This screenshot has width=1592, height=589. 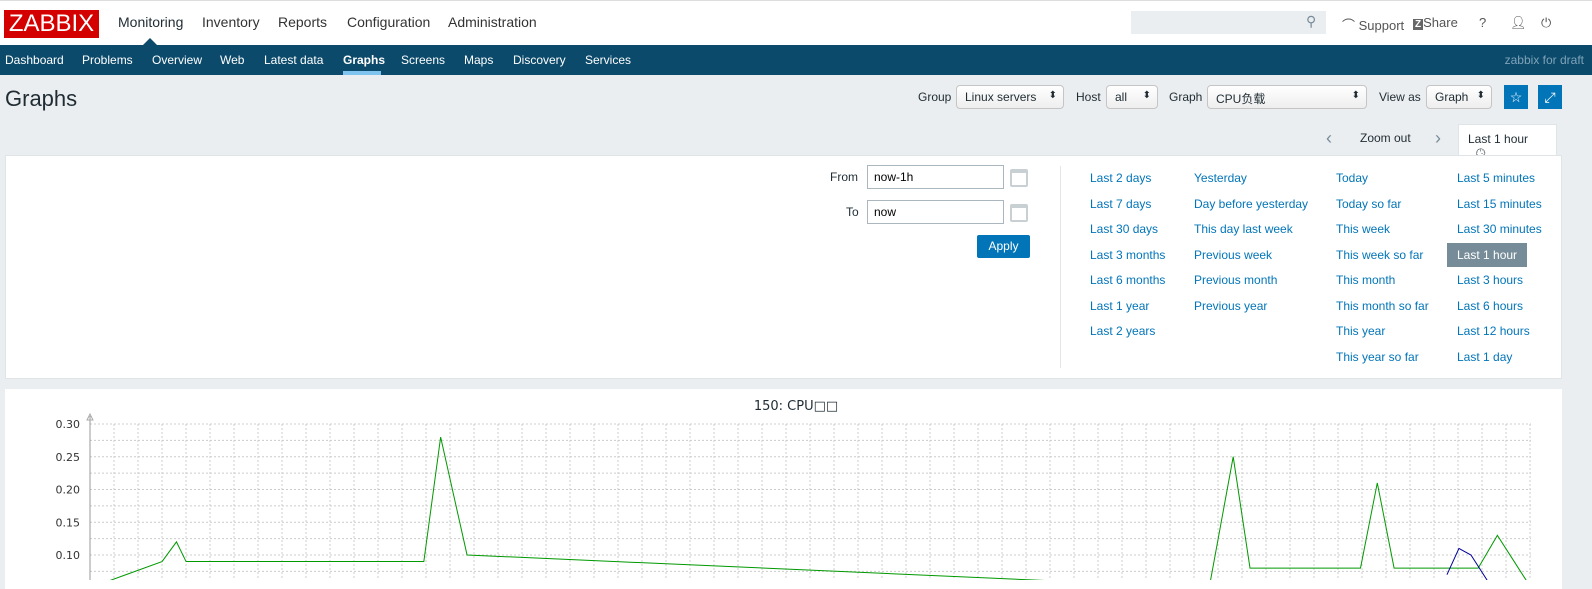 I want to click on page-title: Graphs, so click(x=41, y=98).